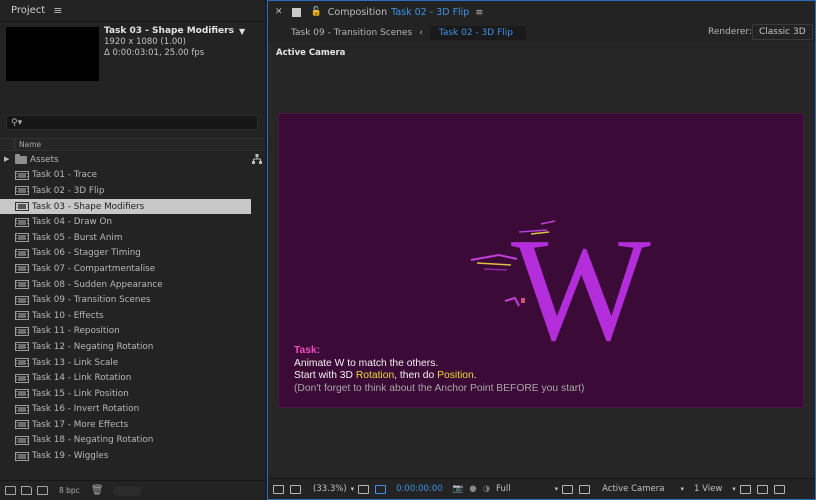  Describe the element at coordinates (257, 159) in the screenshot. I see `flowchart-icon` at that location.